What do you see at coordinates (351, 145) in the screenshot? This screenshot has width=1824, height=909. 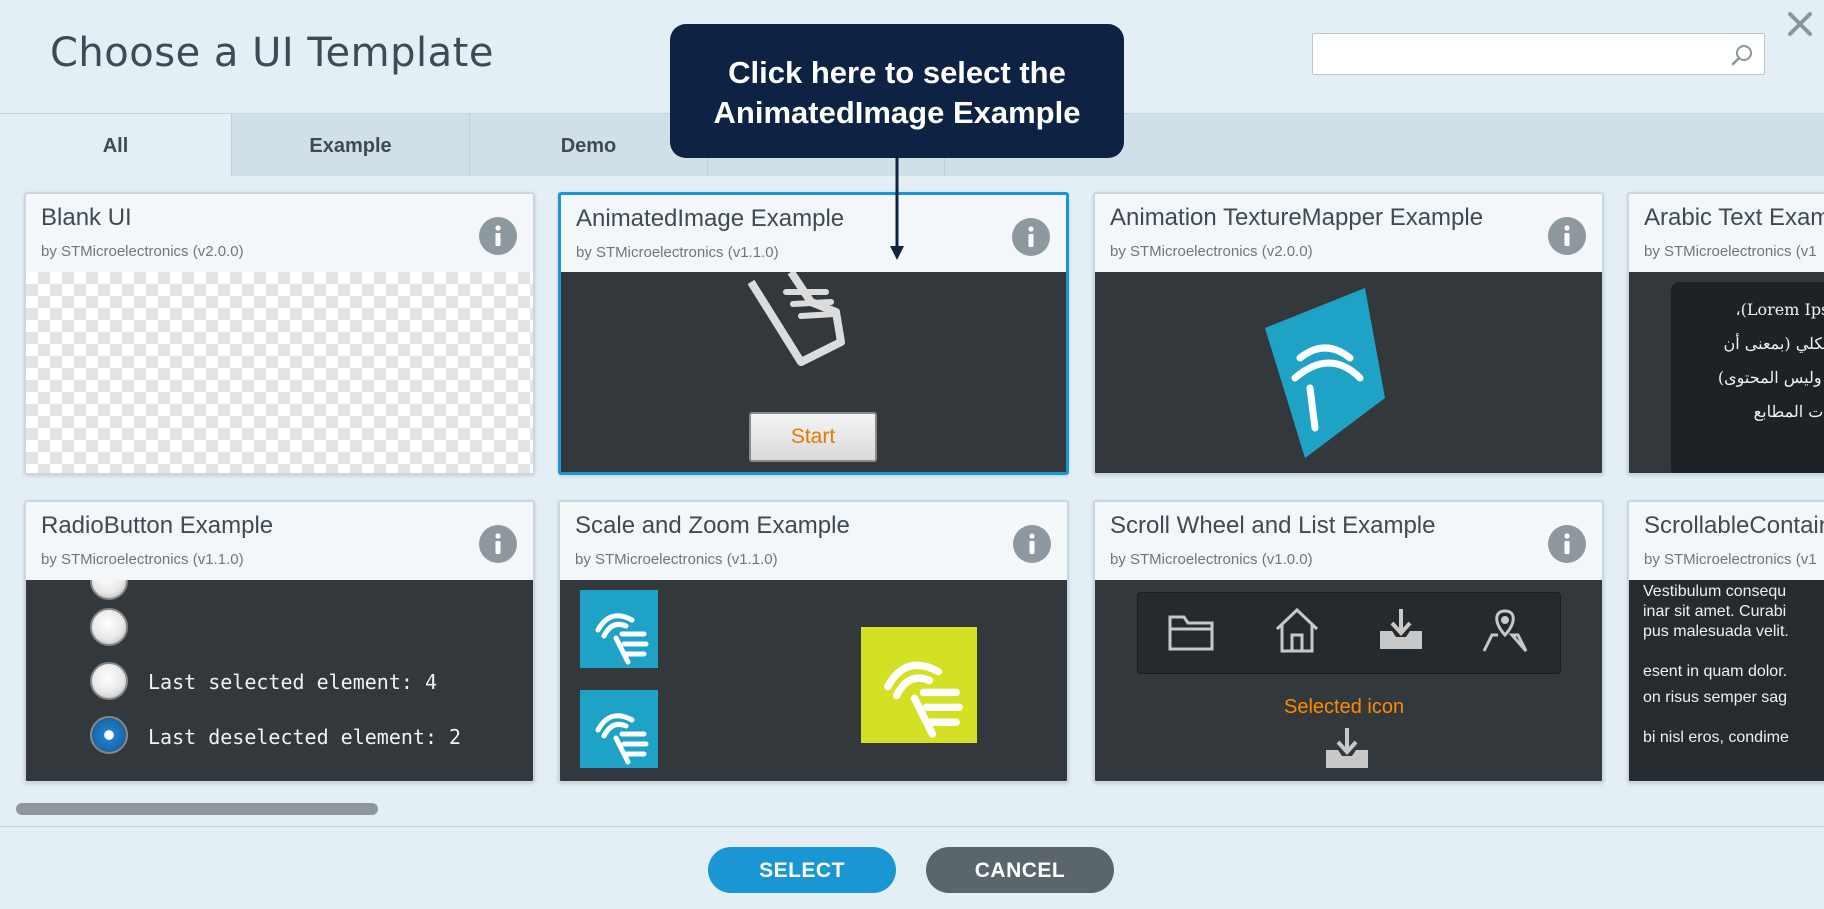 I see `tab-example: Example` at bounding box center [351, 145].